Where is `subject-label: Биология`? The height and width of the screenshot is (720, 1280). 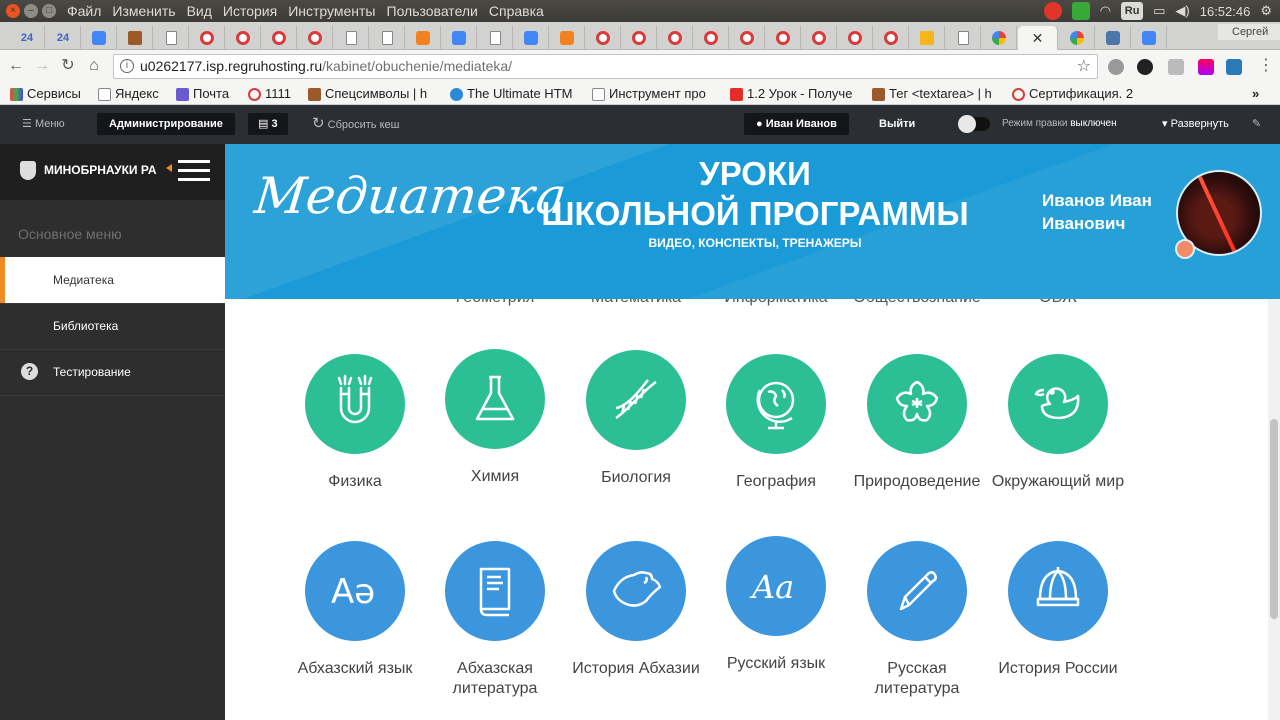 subject-label: Биология is located at coordinates (636, 478).